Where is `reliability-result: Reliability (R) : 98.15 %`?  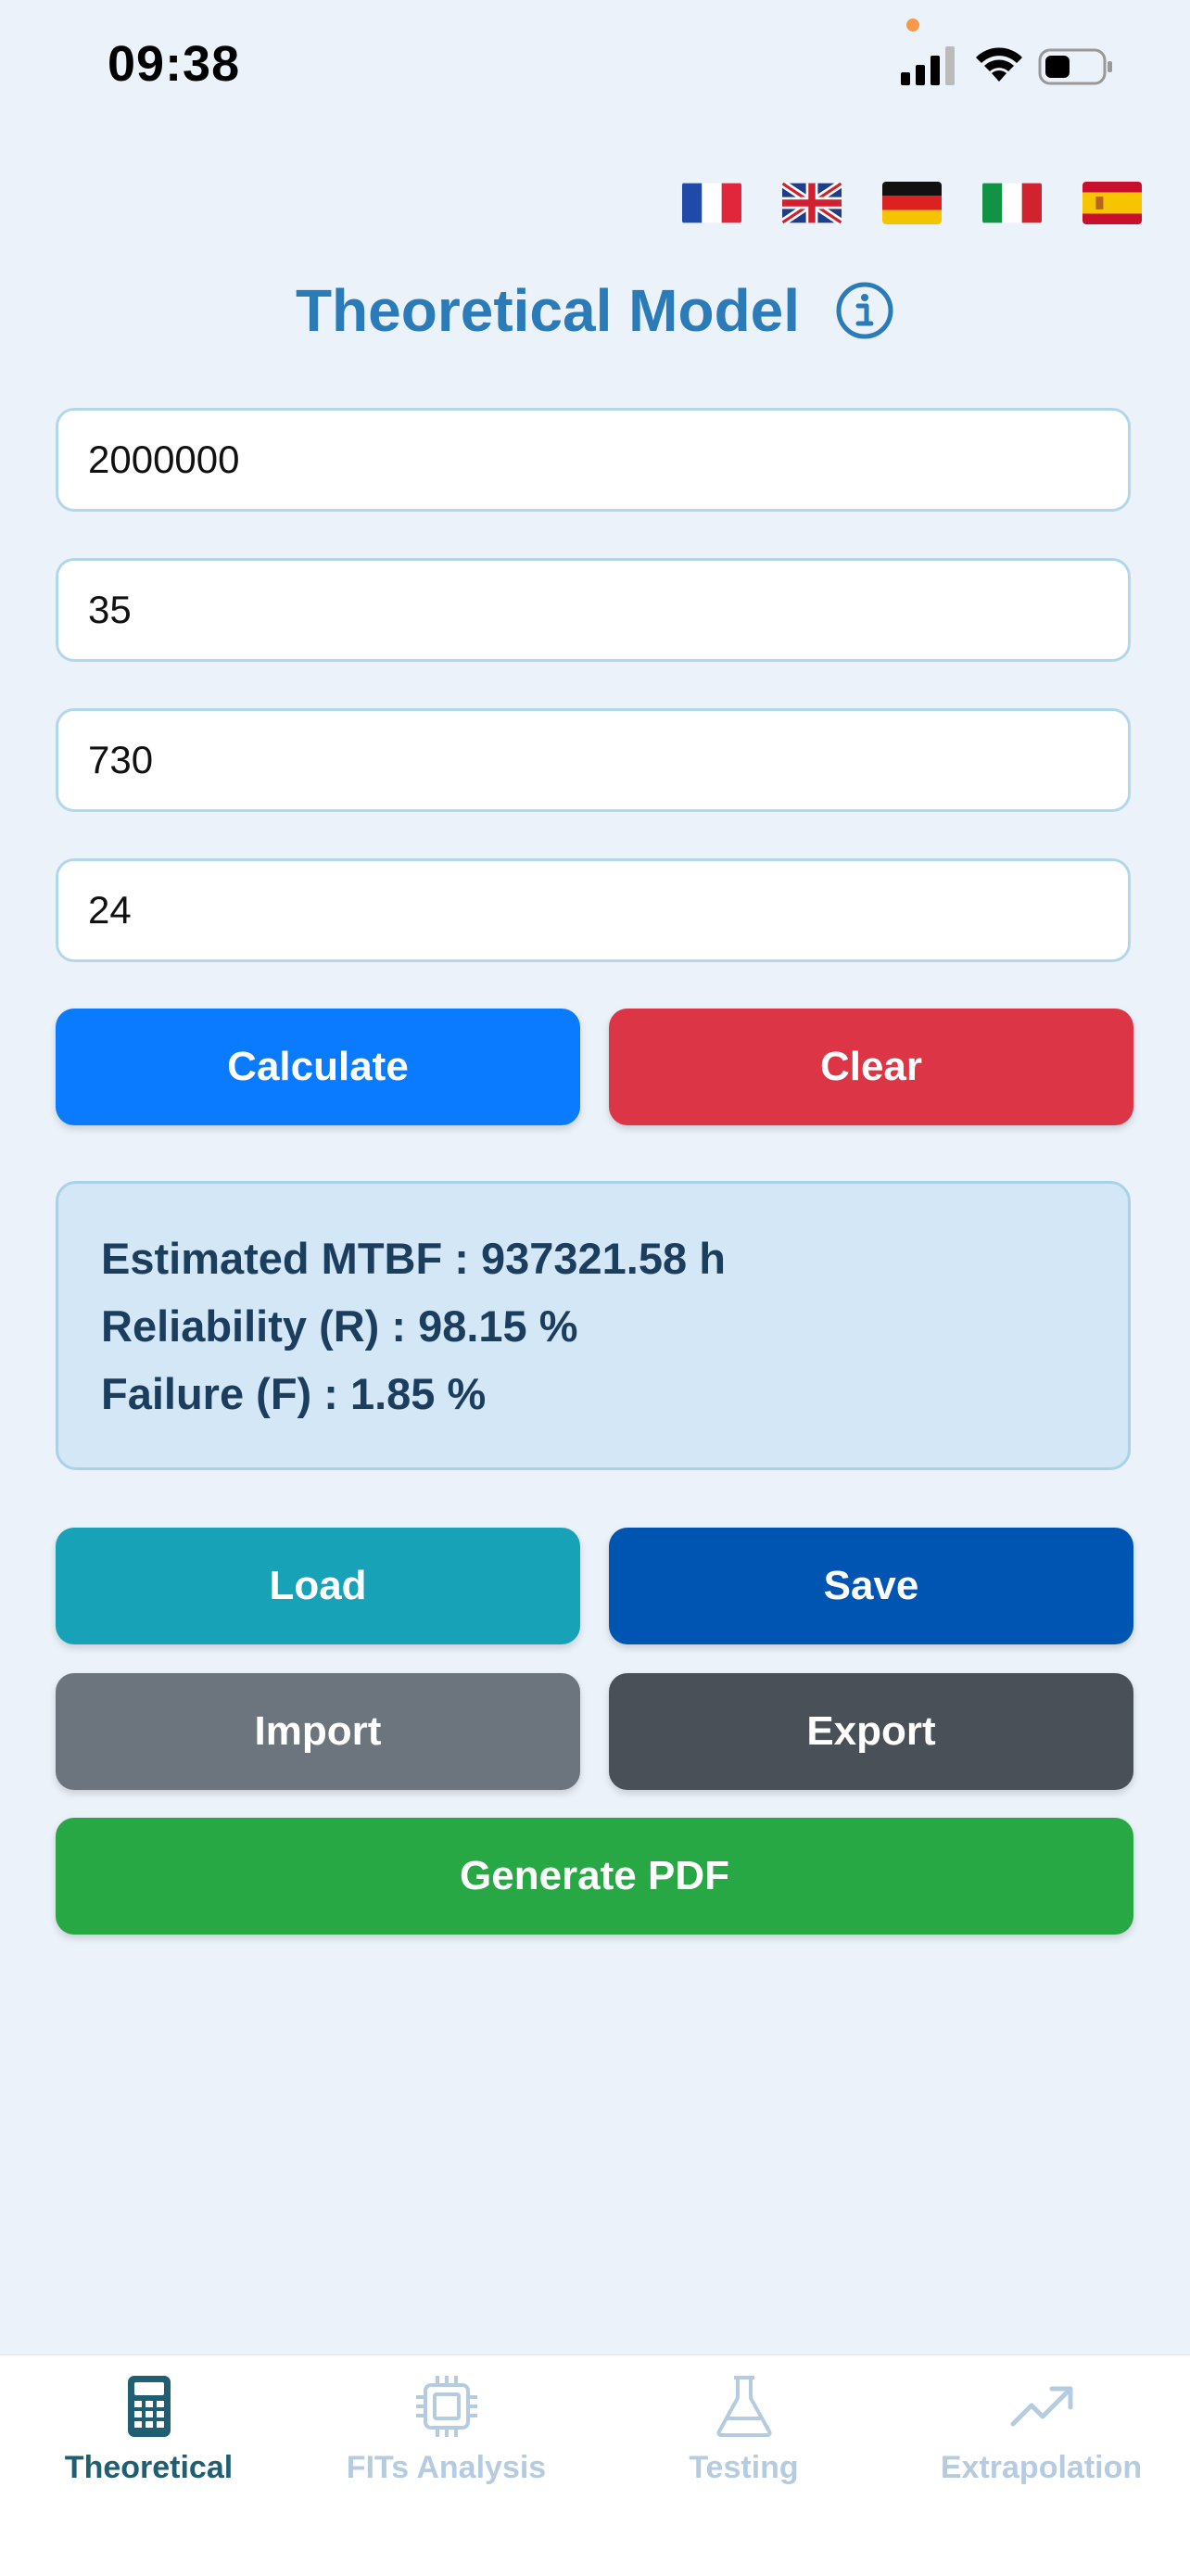
reliability-result: Reliability (R) : 98.15 % is located at coordinates (339, 1326).